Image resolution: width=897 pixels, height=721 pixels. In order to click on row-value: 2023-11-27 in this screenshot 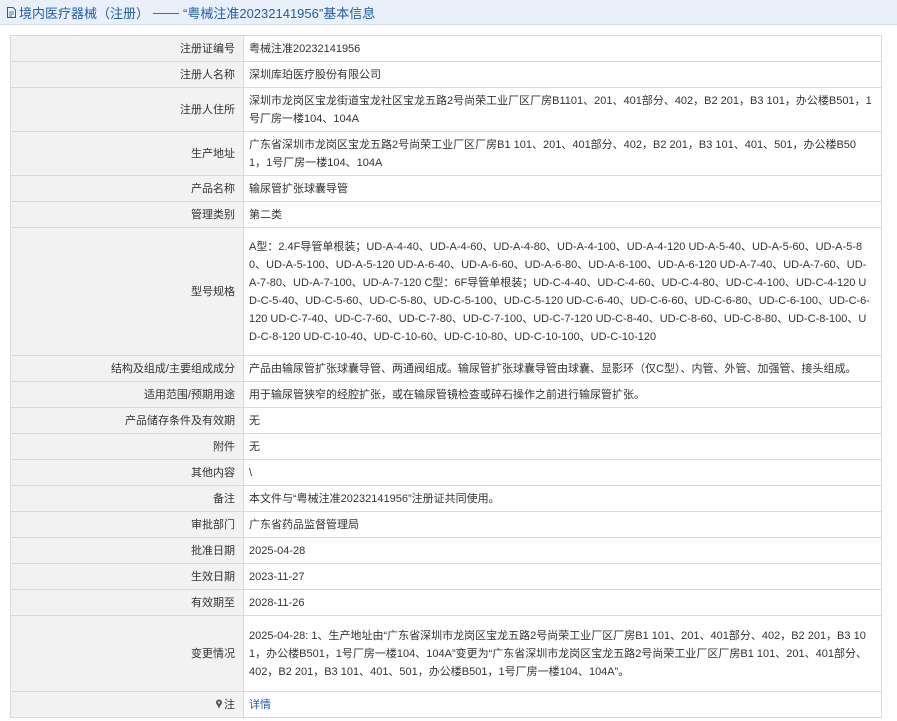, I will do `click(562, 576)`.